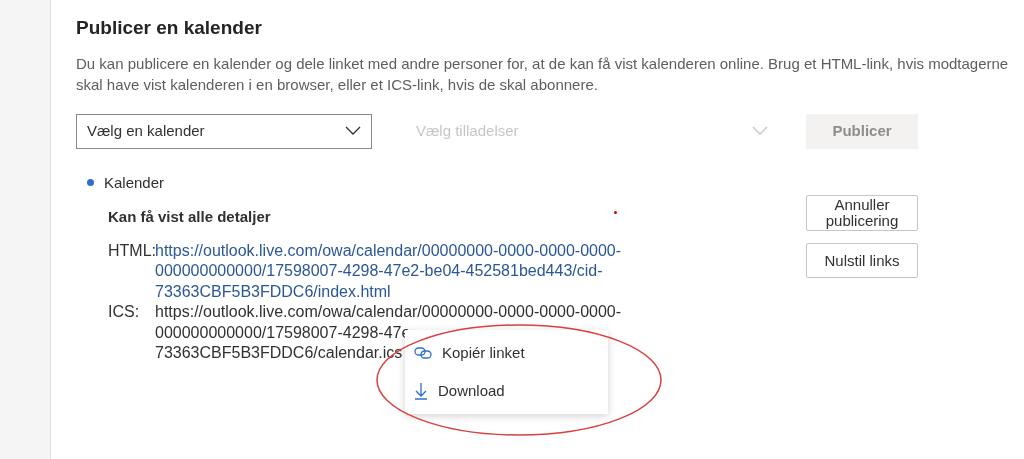 This screenshot has width=1024, height=459. I want to click on url-link: https://outlook.live.com/owa/calendar/00000000-0000-0000-0000- 000000000000/17598007-4298-47e2-be04-452581bed443/cid- 73363CBF5B3FDDC6/index.html, so click(388, 271).